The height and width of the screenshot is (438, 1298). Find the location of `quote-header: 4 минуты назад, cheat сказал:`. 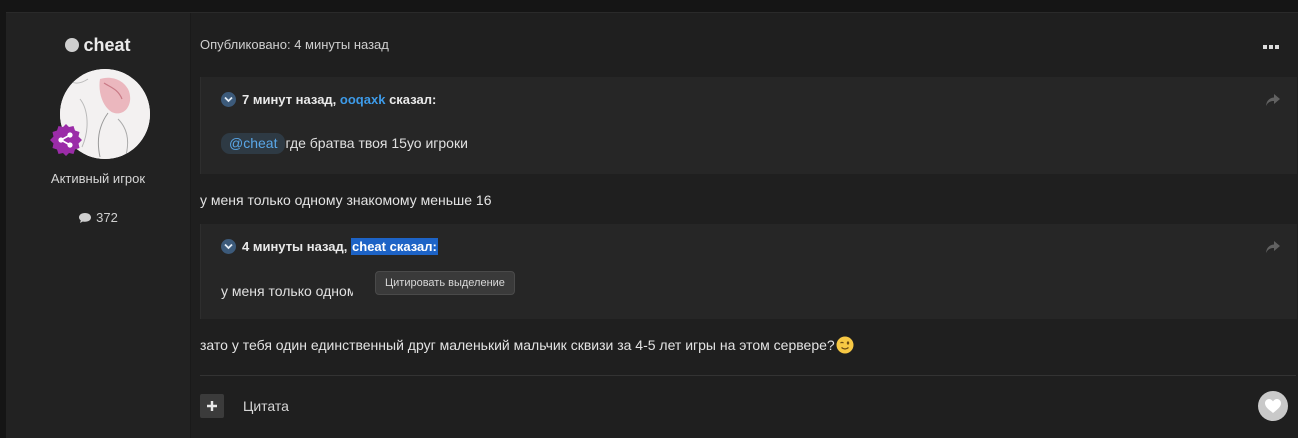

quote-header: 4 минуты назад, cheat сказал: is located at coordinates (329, 246).